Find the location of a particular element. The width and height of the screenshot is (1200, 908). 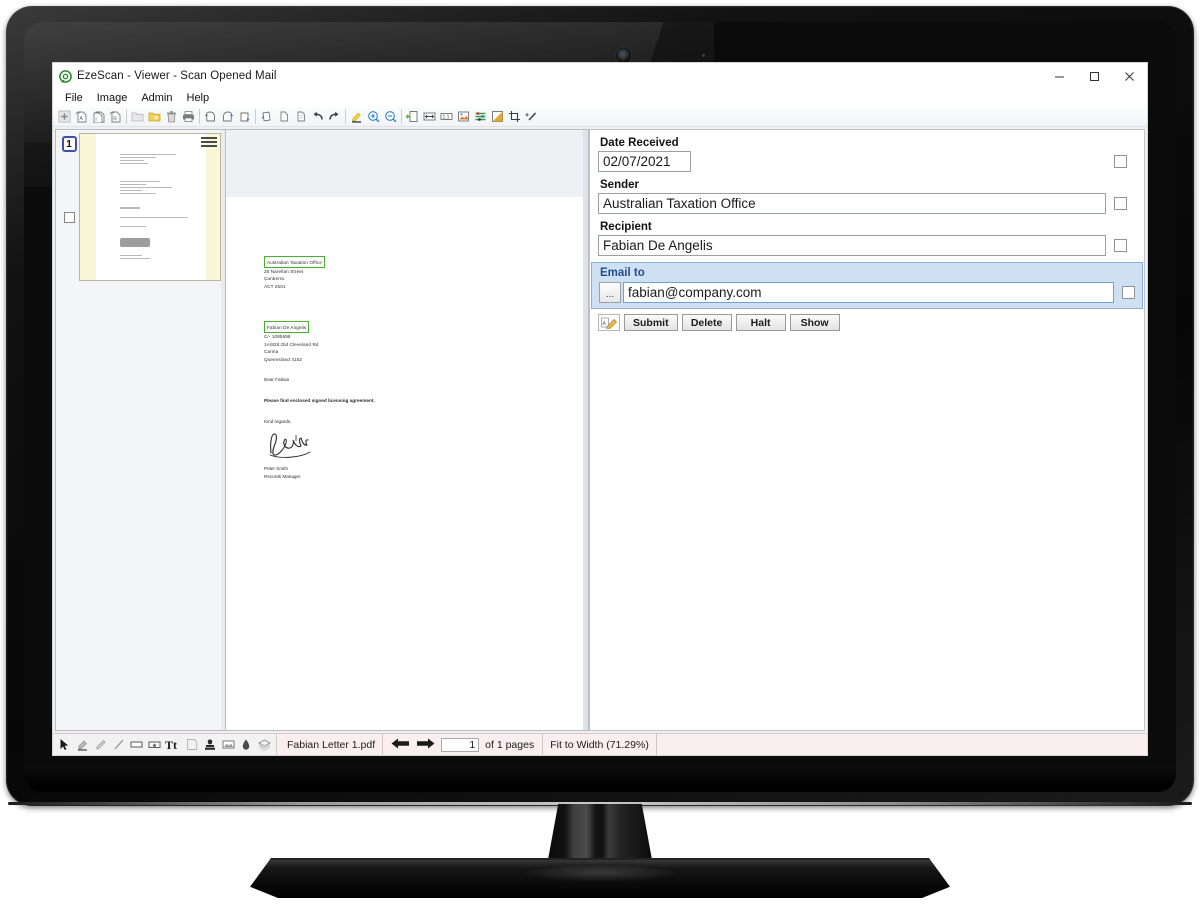

sender-checkbox is located at coordinates (1120, 203).